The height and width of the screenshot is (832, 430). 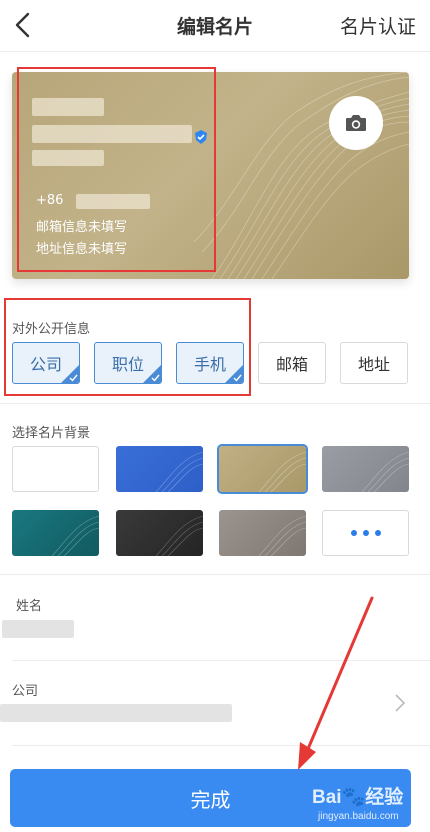 I want to click on company-field-value, so click(x=116, y=713).